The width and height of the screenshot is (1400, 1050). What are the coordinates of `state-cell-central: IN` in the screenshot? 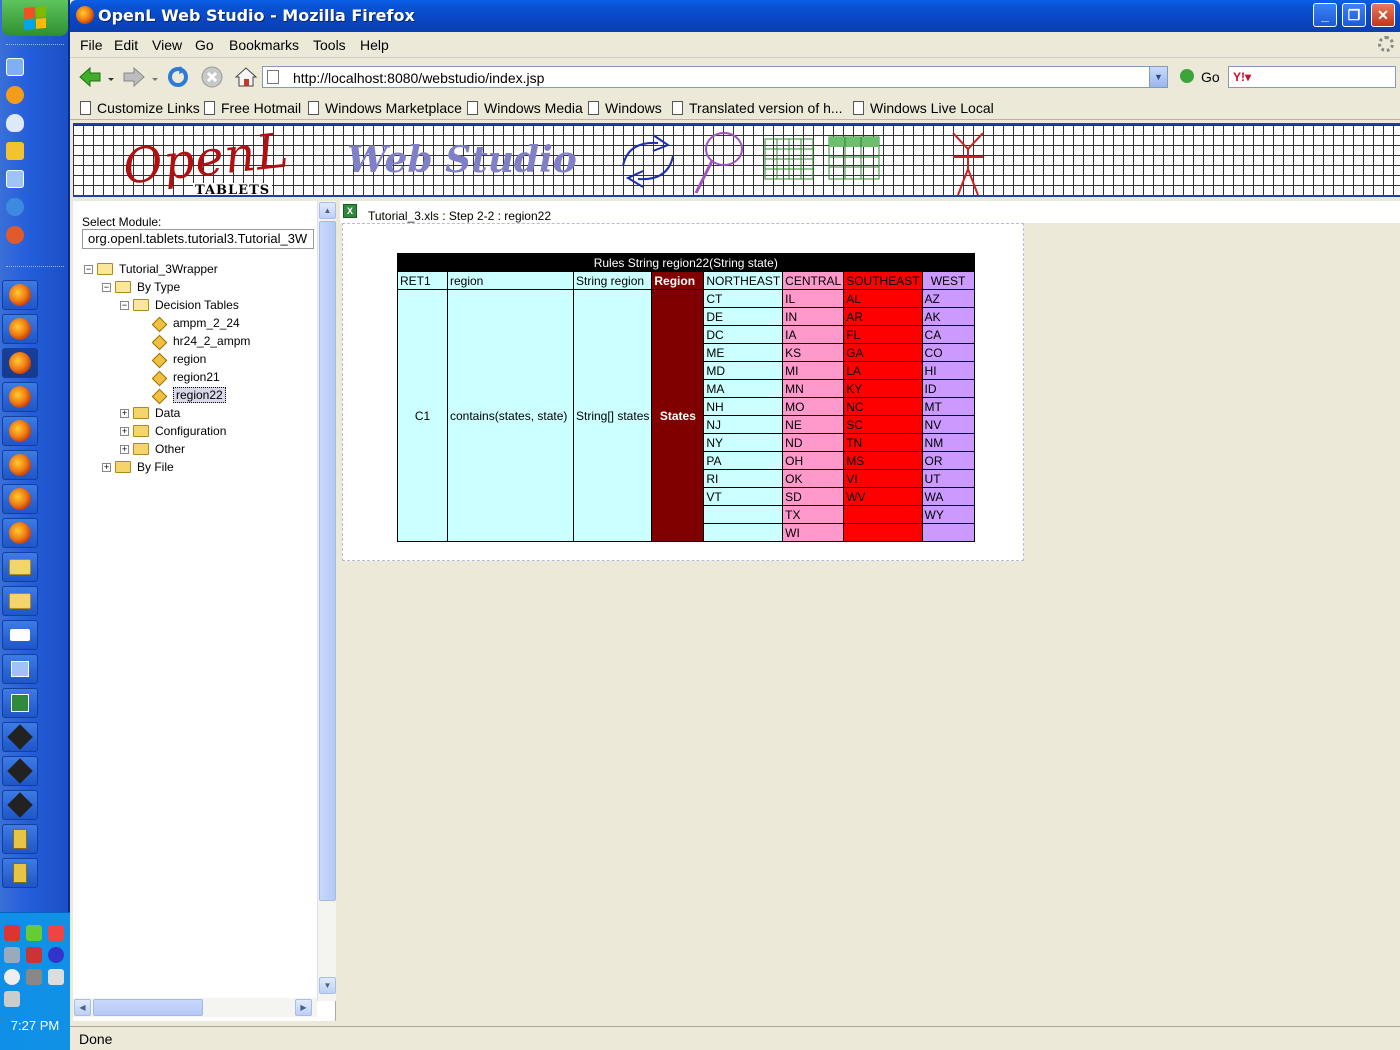 It's located at (813, 316).